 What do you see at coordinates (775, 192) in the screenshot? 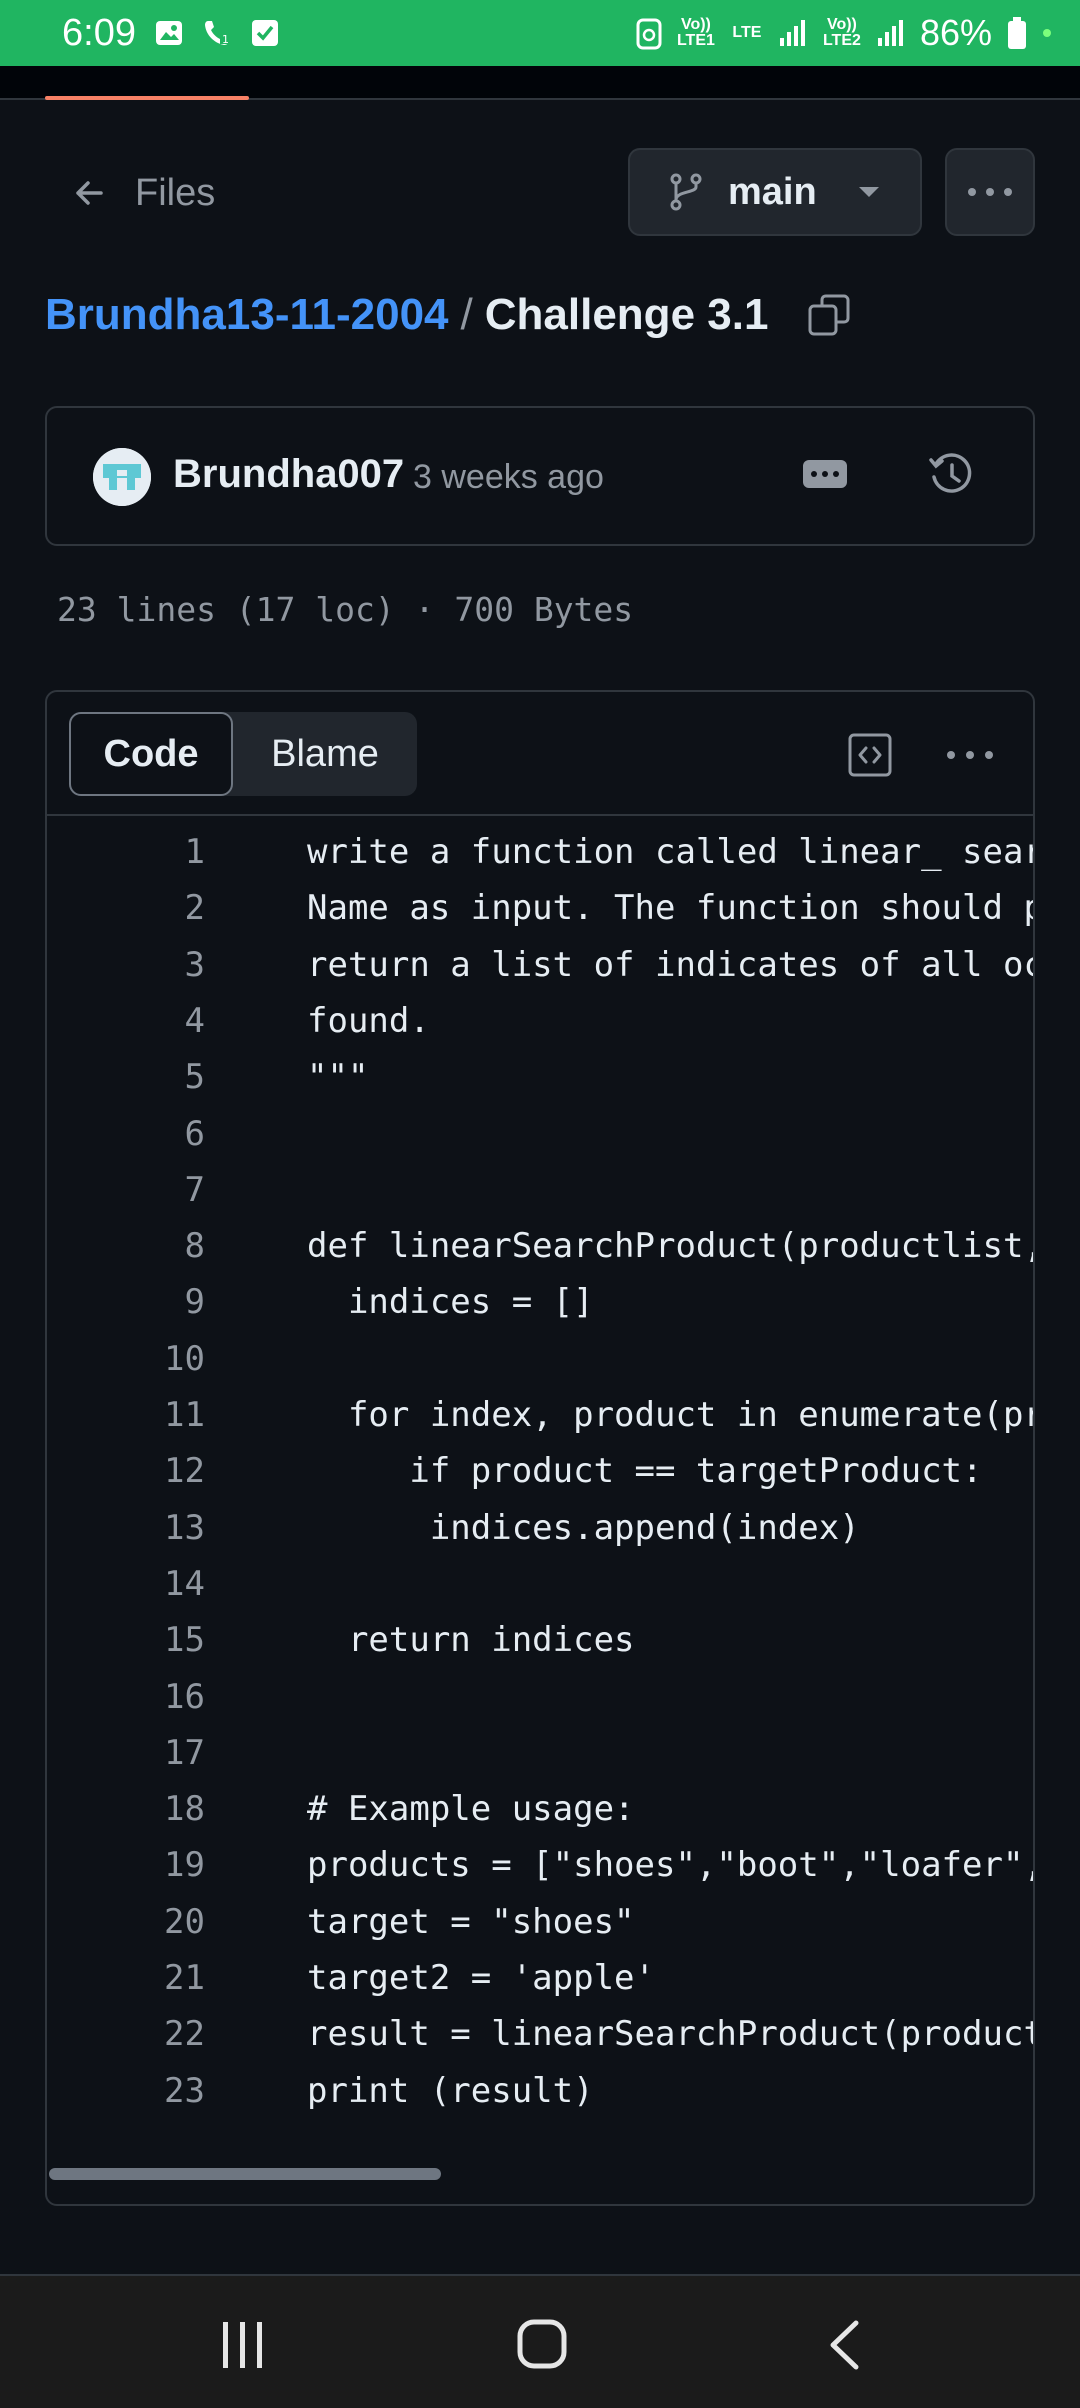
I see `branch-selector: main` at bounding box center [775, 192].